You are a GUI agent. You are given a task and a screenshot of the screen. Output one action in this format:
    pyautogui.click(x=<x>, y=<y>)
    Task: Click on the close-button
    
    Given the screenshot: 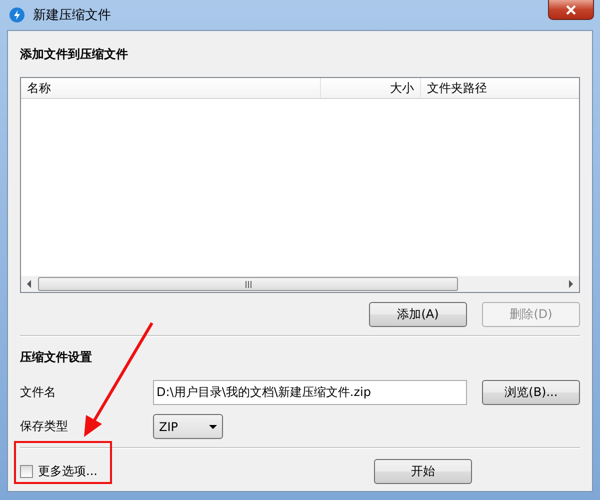 What is the action you would take?
    pyautogui.click(x=571, y=10)
    